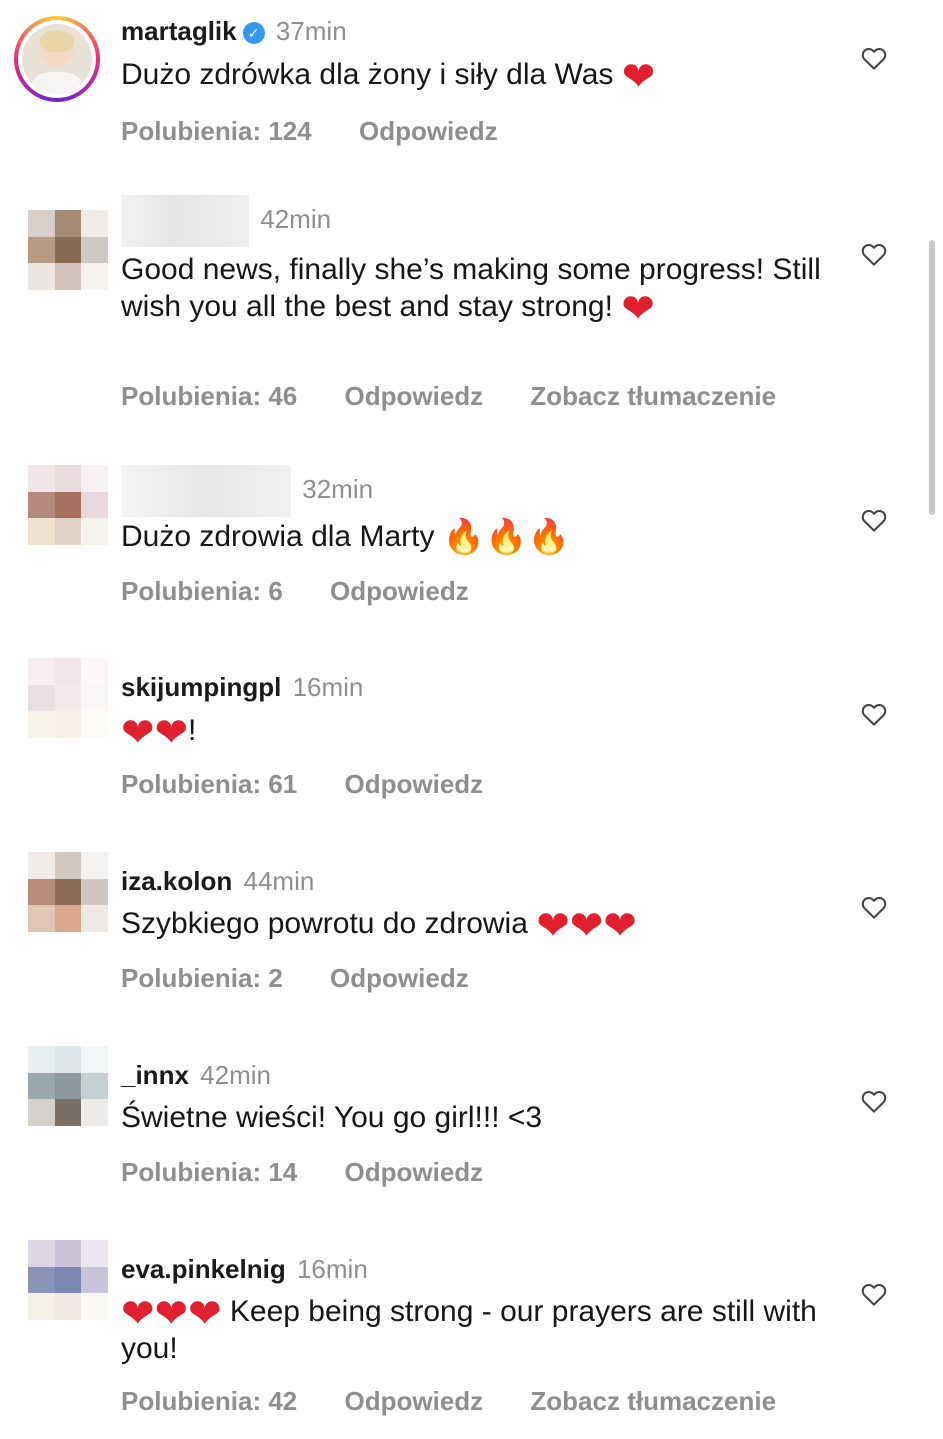 The image size is (943, 1439). Describe the element at coordinates (179, 31) in the screenshot. I see `comment-username: martaglik` at that location.